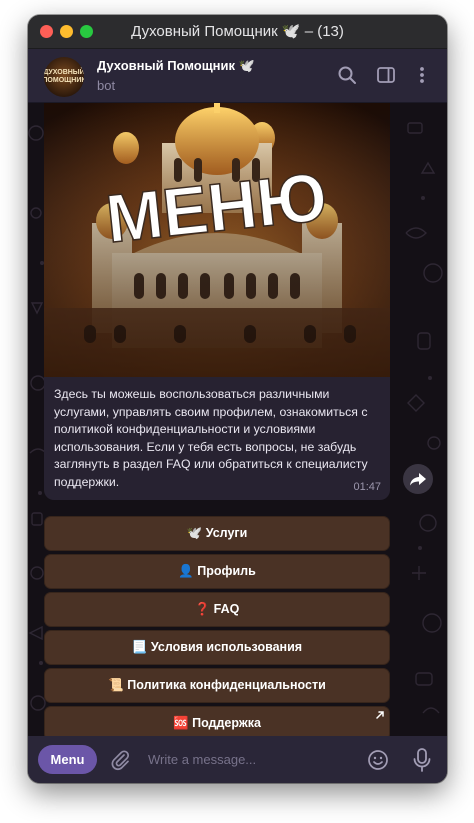 The width and height of the screenshot is (474, 823). I want to click on keyboard-button-profile: 👤 Профиль, so click(217, 571).